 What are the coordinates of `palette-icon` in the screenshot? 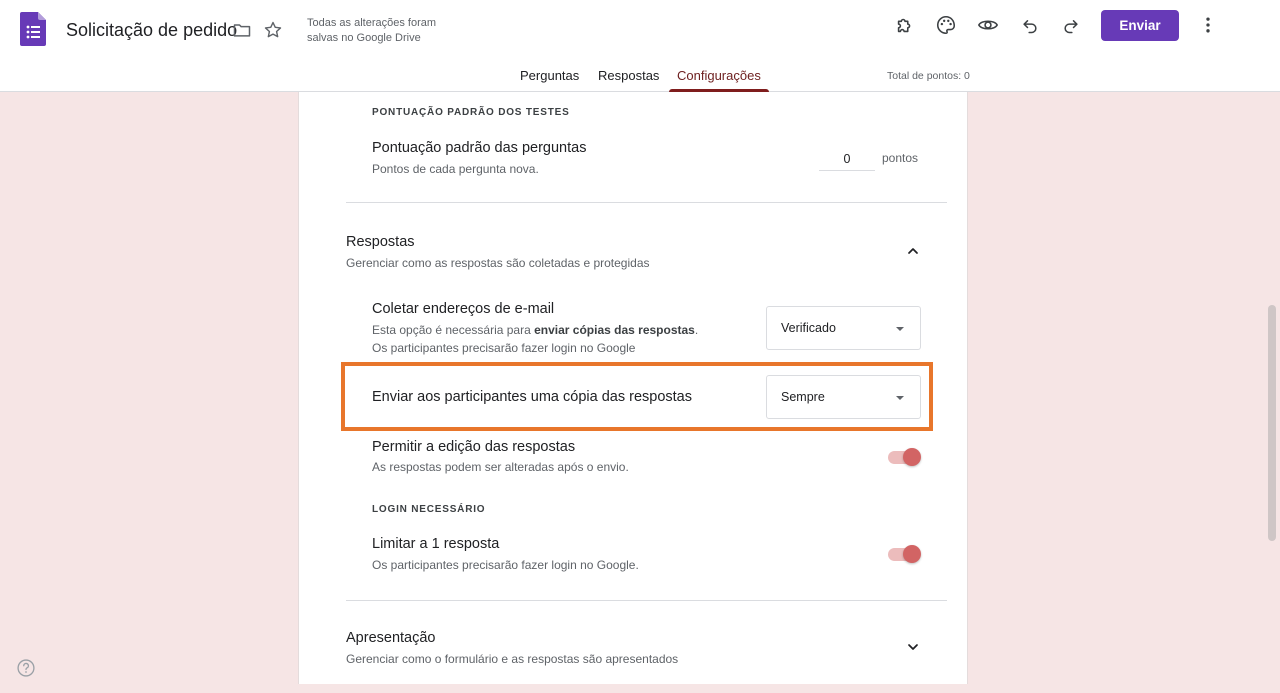 It's located at (946, 25).